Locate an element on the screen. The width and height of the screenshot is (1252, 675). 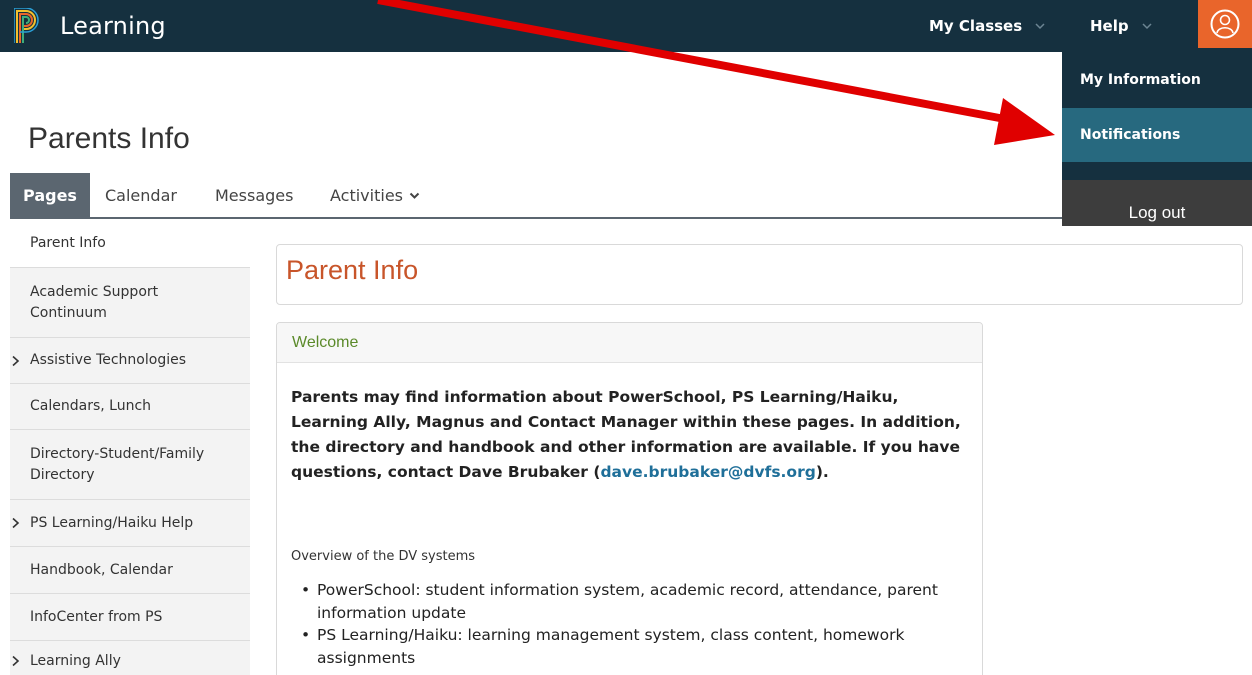
tab-calendar: Calendar is located at coordinates (141, 195).